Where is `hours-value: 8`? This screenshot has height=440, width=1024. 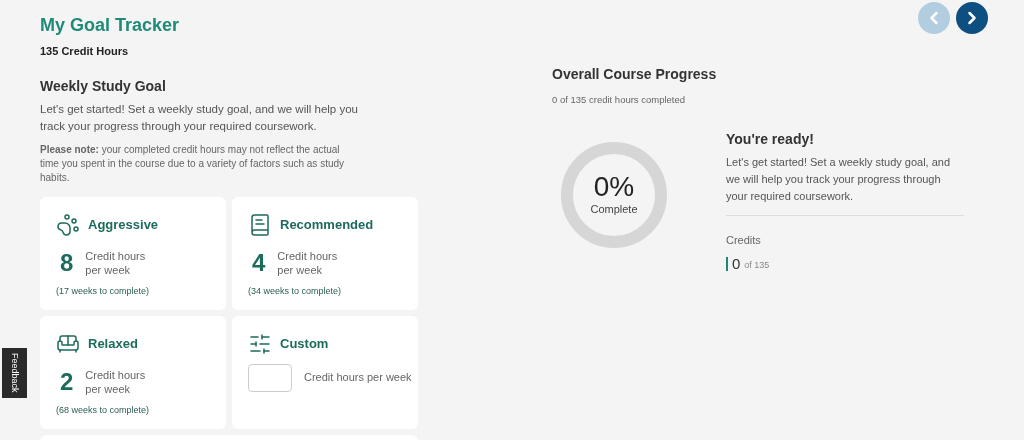
hours-value: 8 is located at coordinates (67, 262).